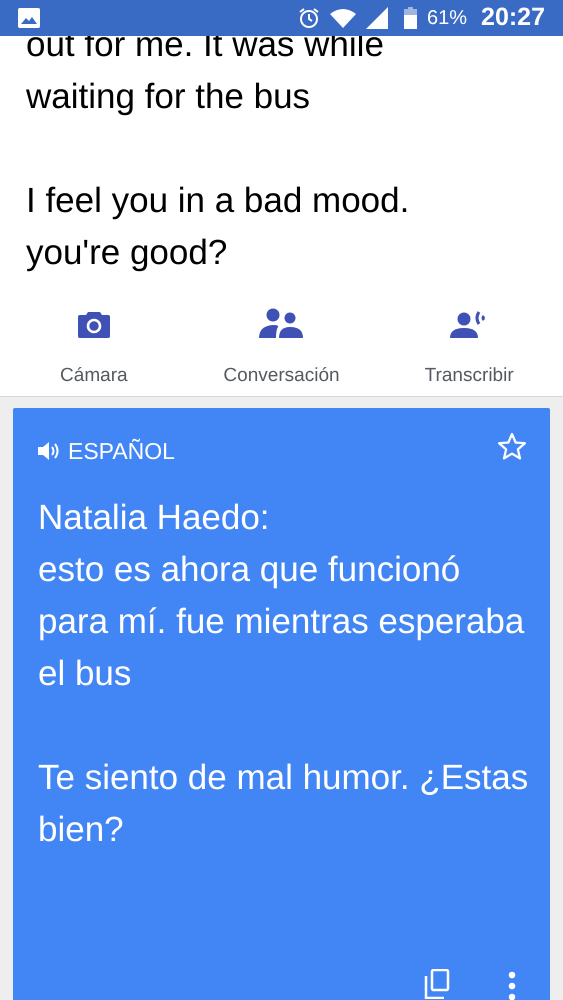 This screenshot has width=563, height=1000. I want to click on battery-percentage: 61%, so click(447, 18).